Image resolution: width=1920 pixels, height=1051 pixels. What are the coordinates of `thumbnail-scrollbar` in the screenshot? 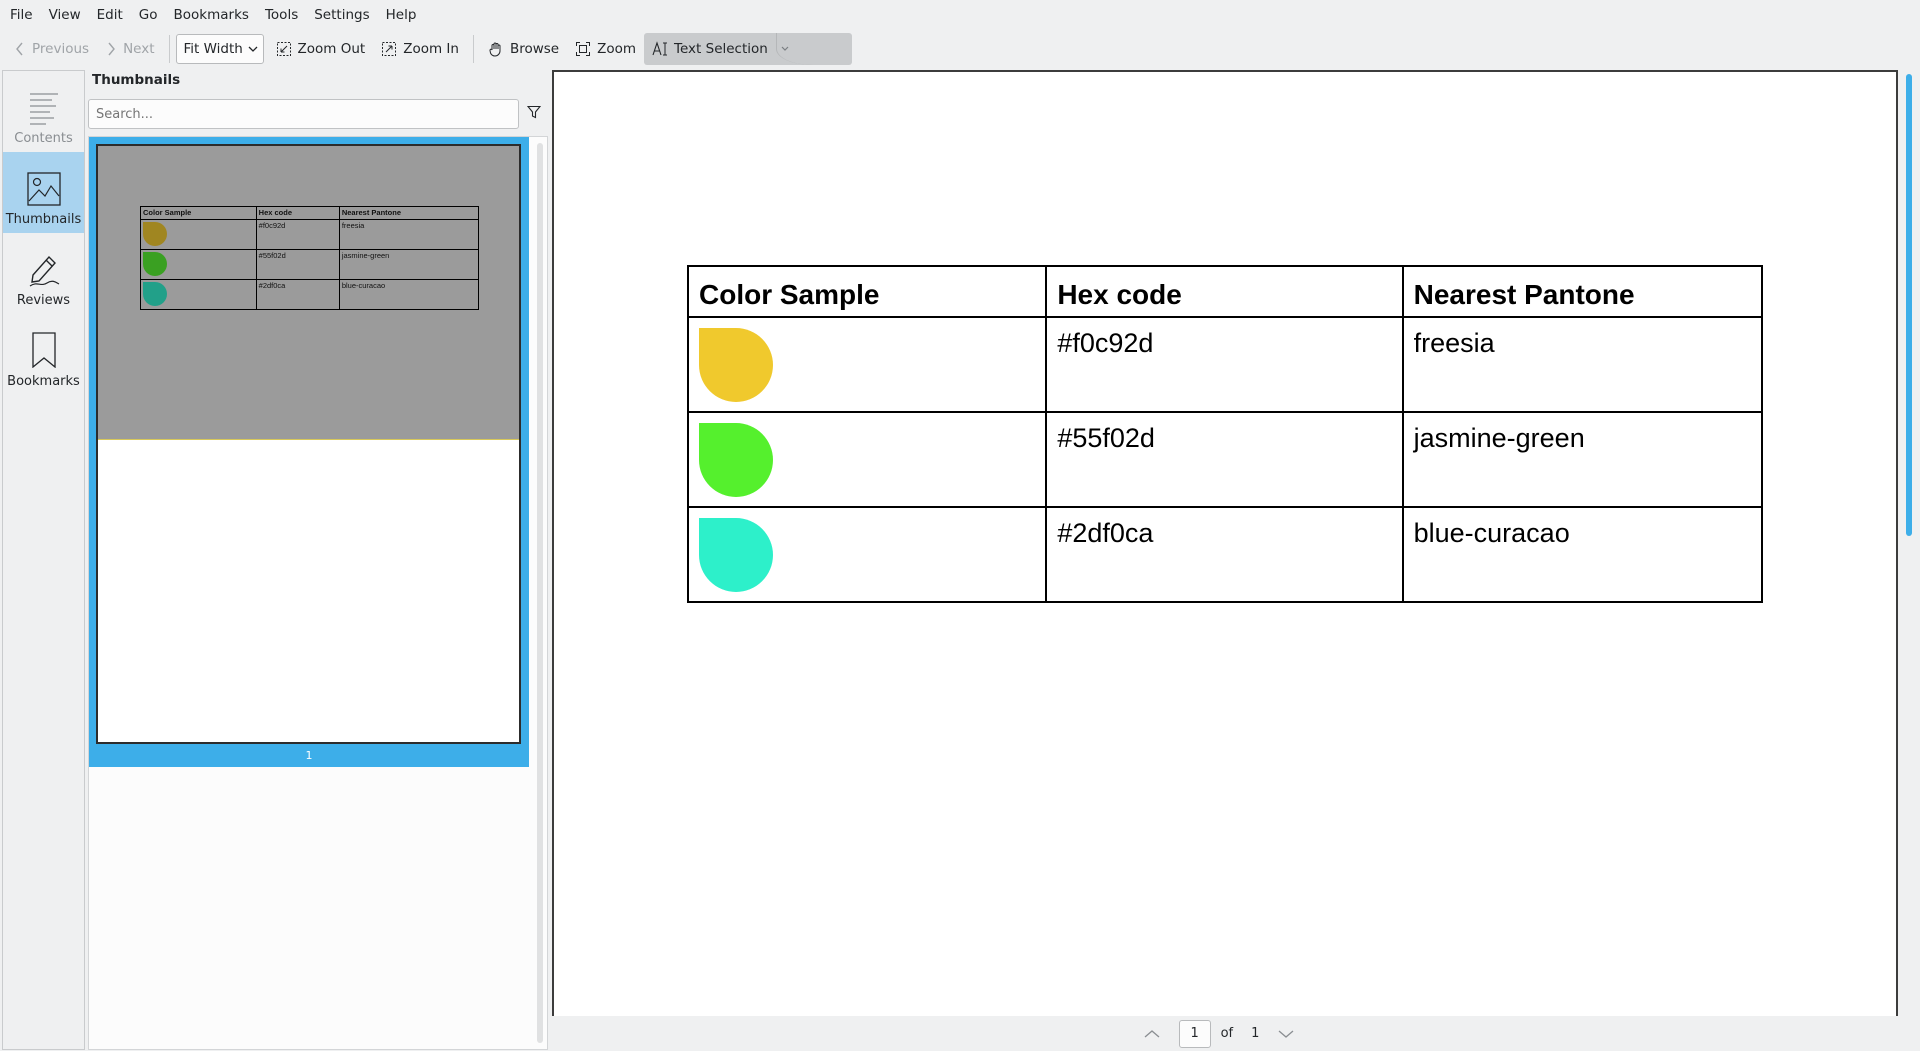 It's located at (540, 593).